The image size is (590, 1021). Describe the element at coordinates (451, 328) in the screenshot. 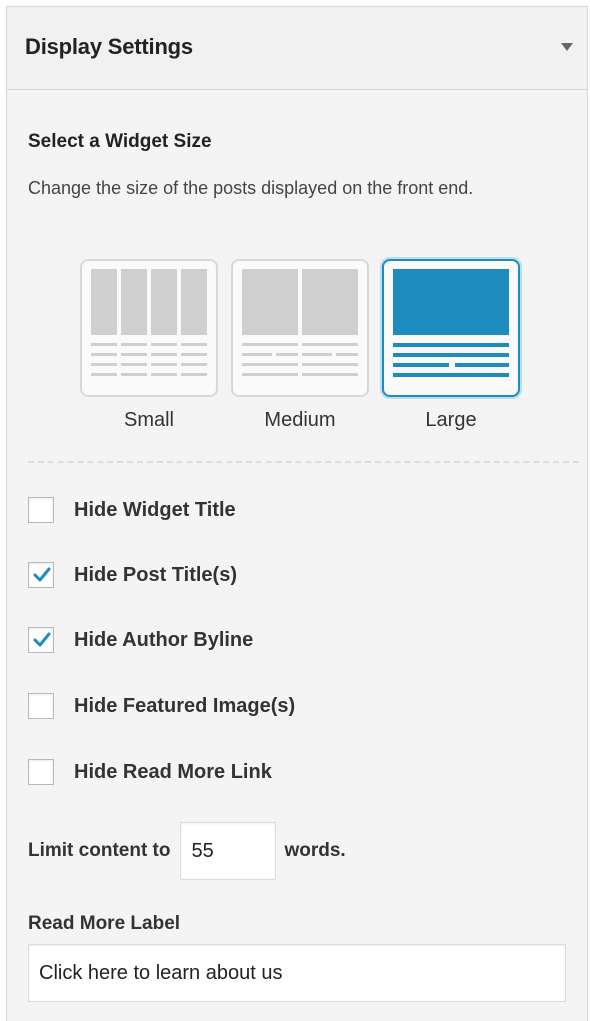

I see `large-layout-icon` at that location.